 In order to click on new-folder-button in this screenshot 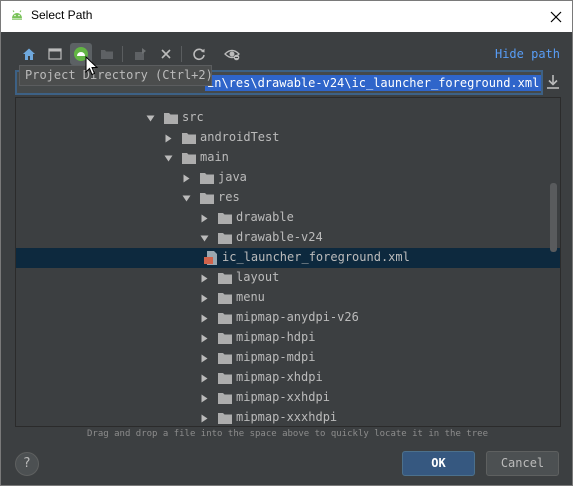, I will do `click(107, 54)`.